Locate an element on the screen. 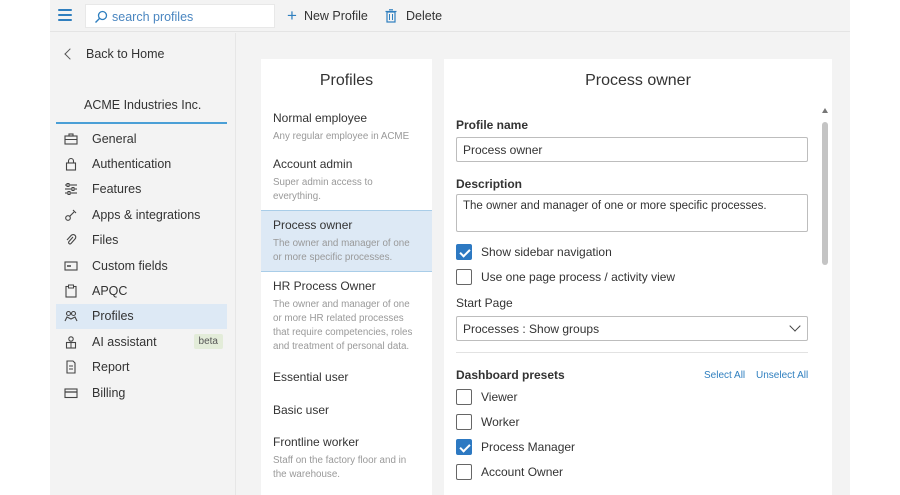  preset-worker-checkbox: Worker is located at coordinates (487, 422).